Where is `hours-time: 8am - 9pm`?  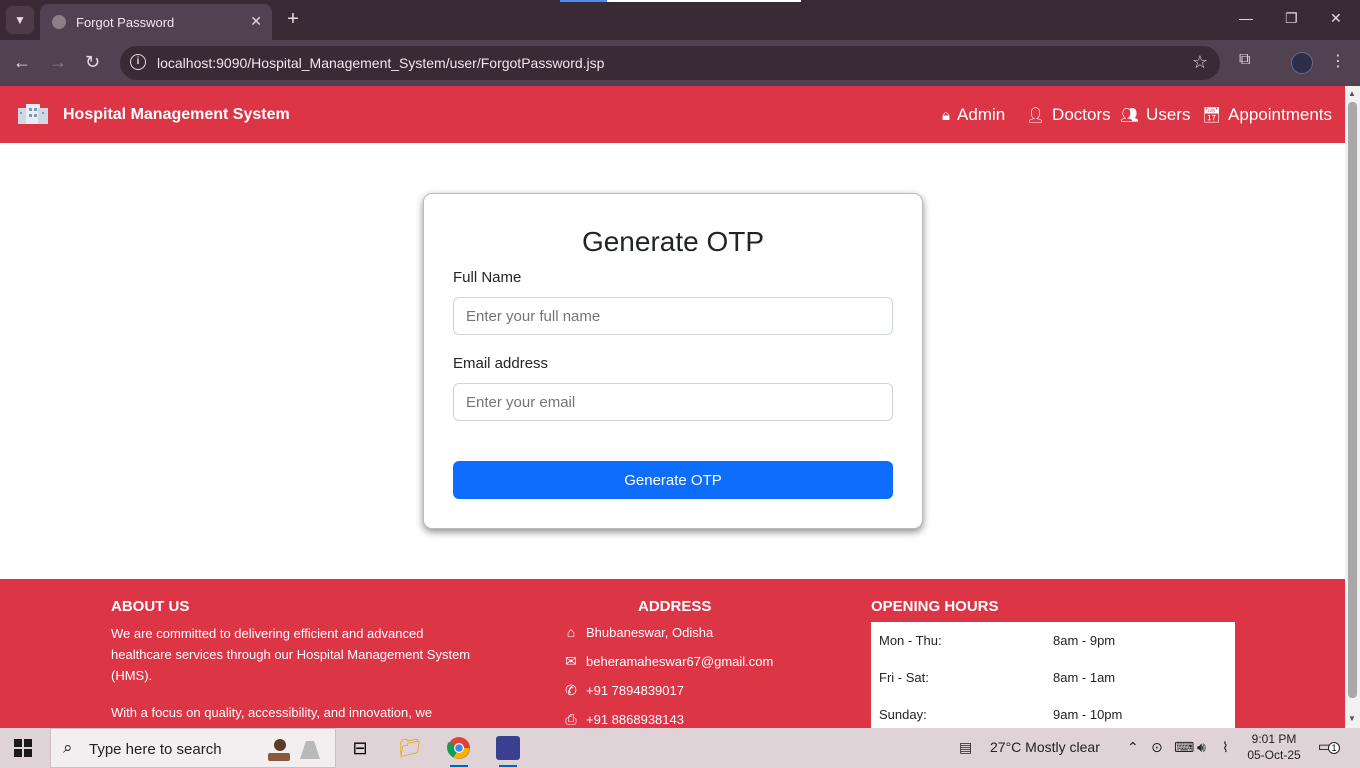
hours-time: 8am - 9pm is located at coordinates (1084, 640).